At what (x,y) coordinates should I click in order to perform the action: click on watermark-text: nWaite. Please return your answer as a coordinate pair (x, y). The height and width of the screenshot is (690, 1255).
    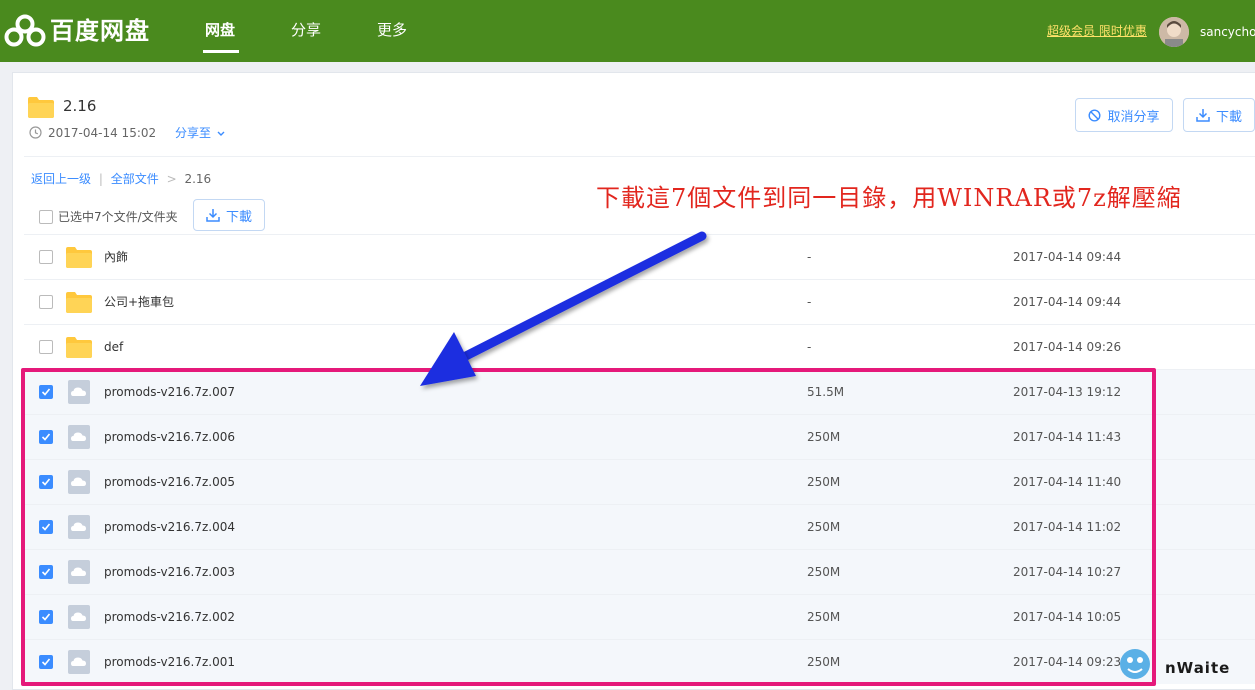
    Looking at the image, I should click on (1198, 668).